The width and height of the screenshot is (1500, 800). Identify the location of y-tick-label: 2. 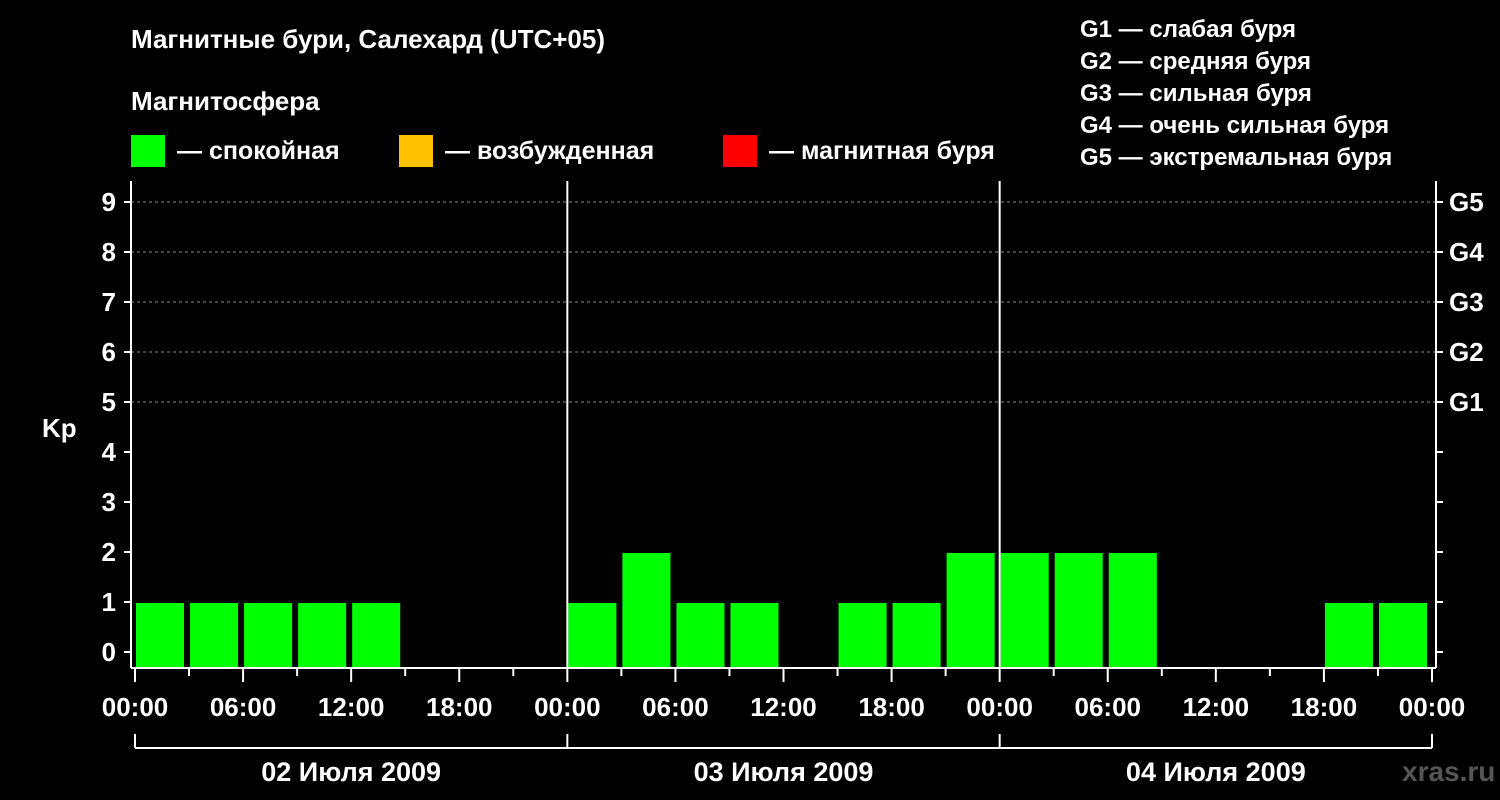
(109, 552).